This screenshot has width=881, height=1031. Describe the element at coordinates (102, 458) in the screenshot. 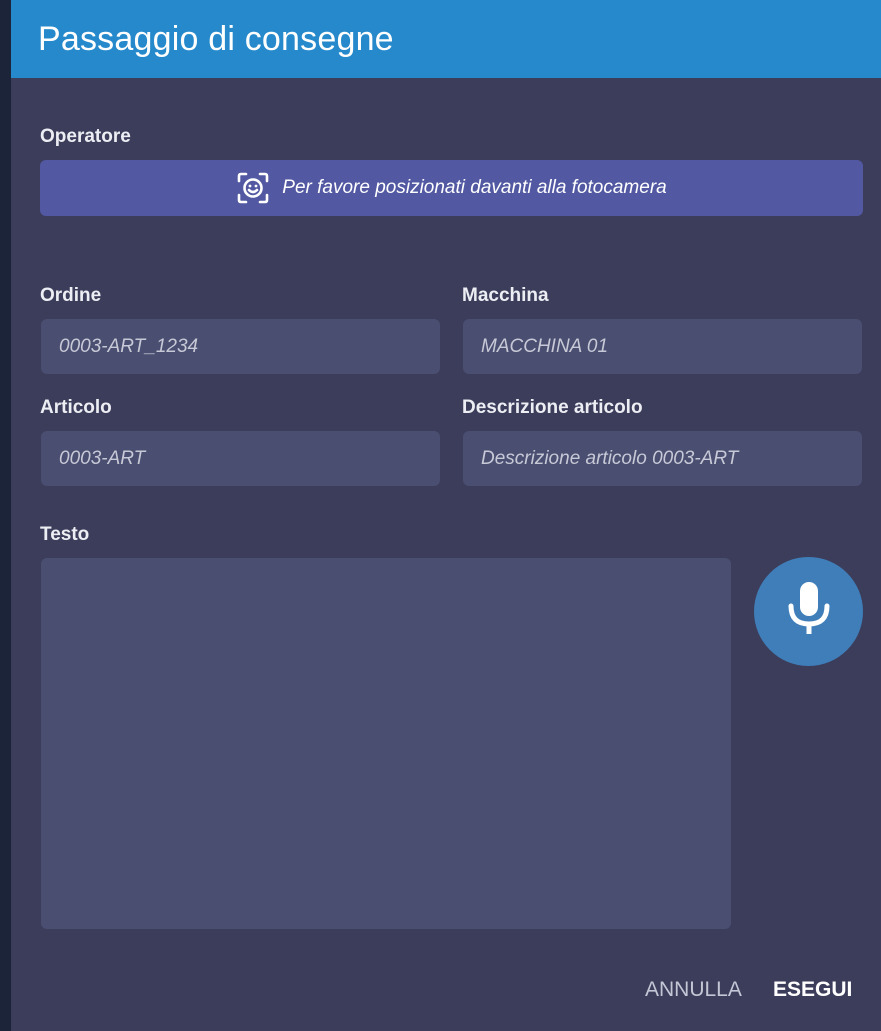

I see `article-value: 0003-ART` at that location.